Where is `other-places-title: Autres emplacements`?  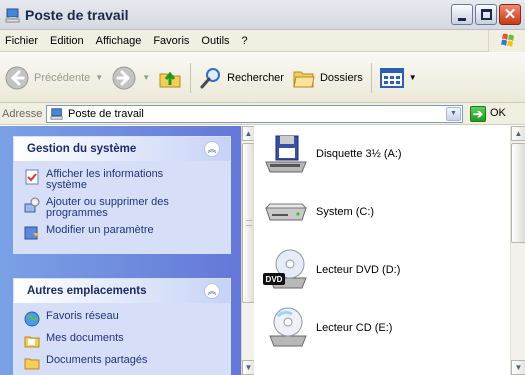 other-places-title: Autres emplacements is located at coordinates (87, 291).